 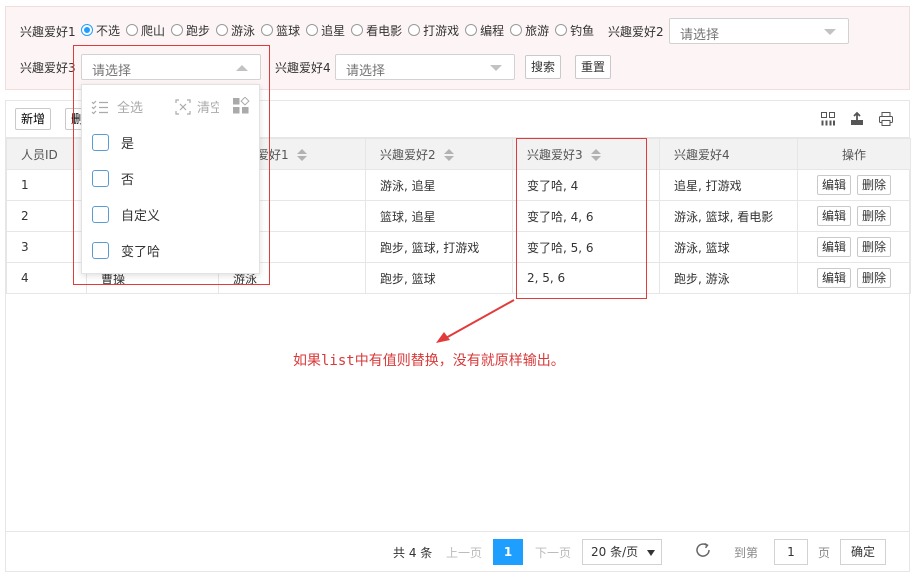 I want to click on hobby3-placeholder: 请选择, so click(x=112, y=71).